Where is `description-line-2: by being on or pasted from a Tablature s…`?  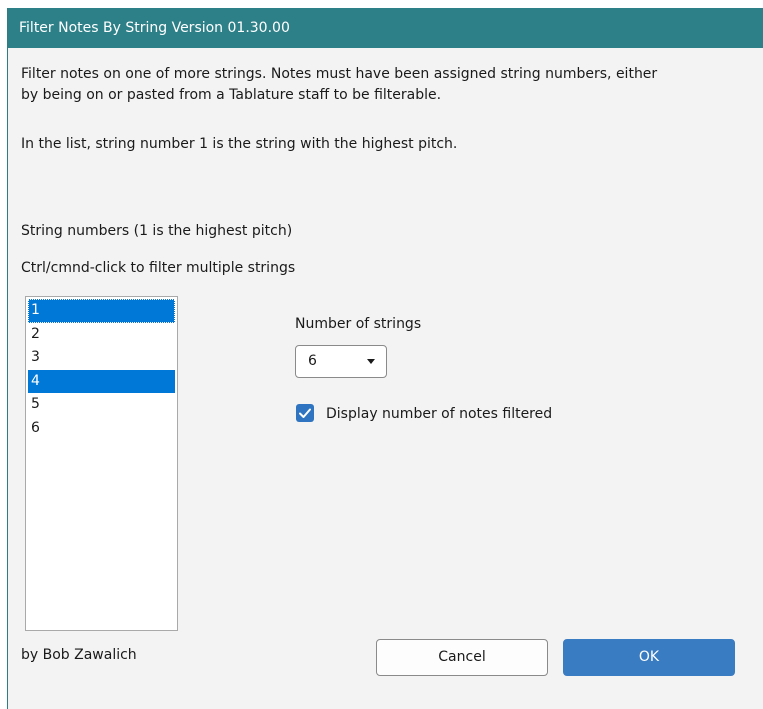
description-line-2: by being on or pasted from a Tablature s… is located at coordinates (231, 95).